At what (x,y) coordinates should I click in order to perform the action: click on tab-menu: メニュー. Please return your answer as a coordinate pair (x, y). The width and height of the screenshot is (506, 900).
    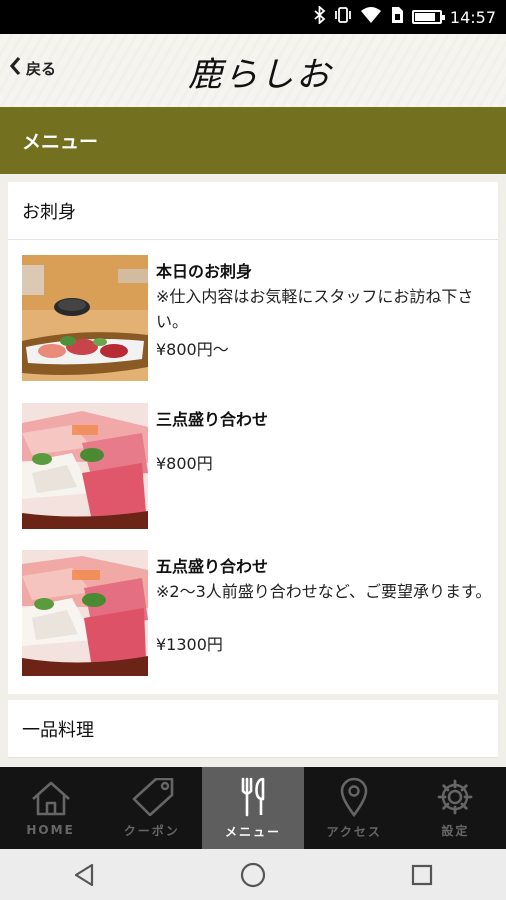
    Looking at the image, I should click on (253, 808).